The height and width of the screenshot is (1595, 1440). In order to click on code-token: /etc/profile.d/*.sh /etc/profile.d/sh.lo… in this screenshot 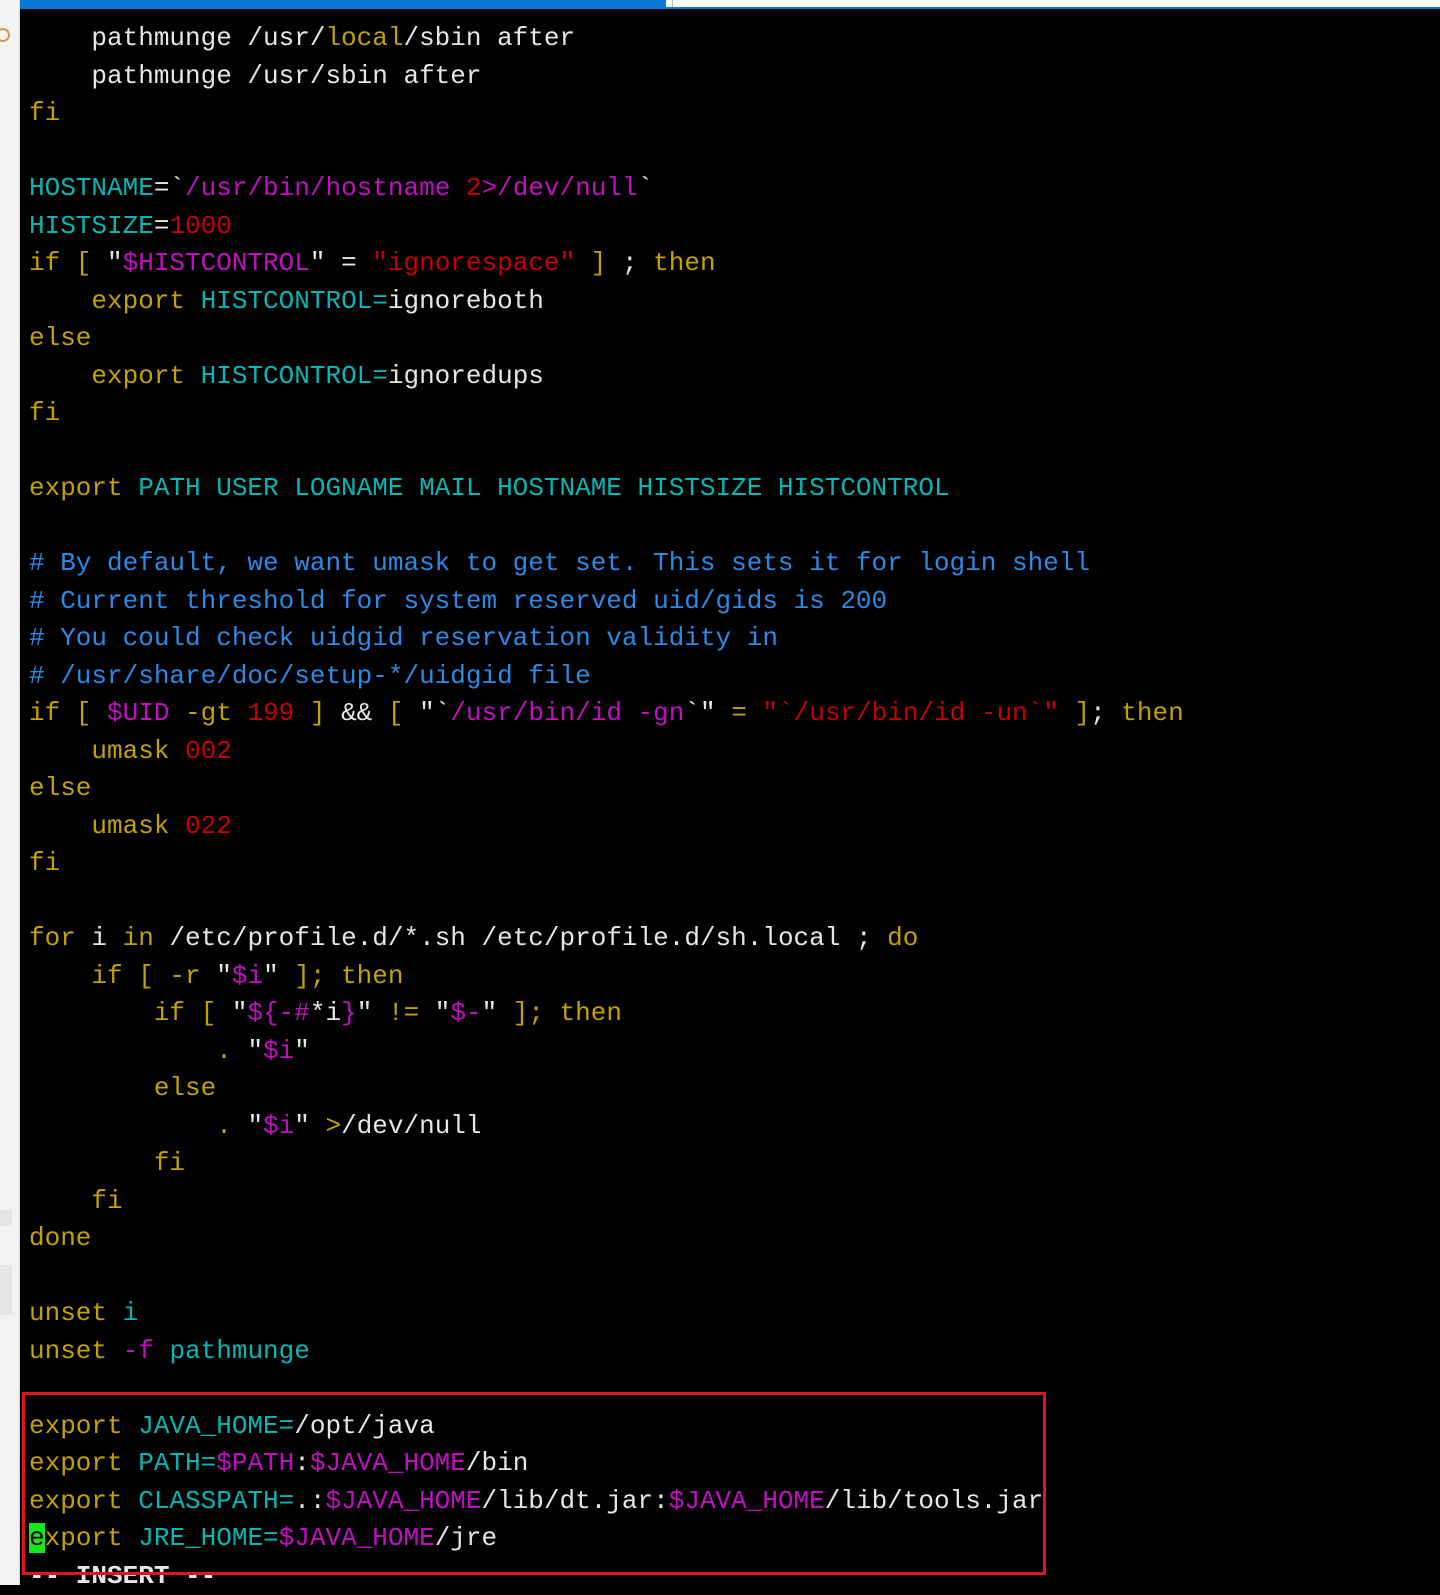, I will do `click(520, 938)`.